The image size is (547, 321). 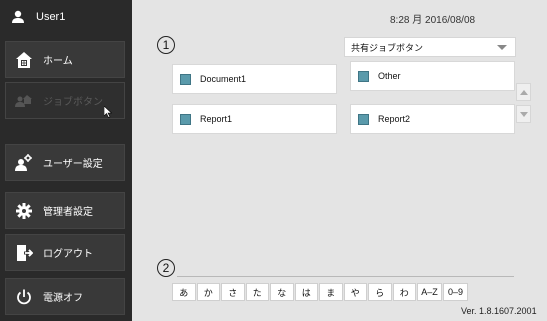 What do you see at coordinates (429, 292) in the screenshot?
I see `kana-filter-key-alpha: A–Z` at bounding box center [429, 292].